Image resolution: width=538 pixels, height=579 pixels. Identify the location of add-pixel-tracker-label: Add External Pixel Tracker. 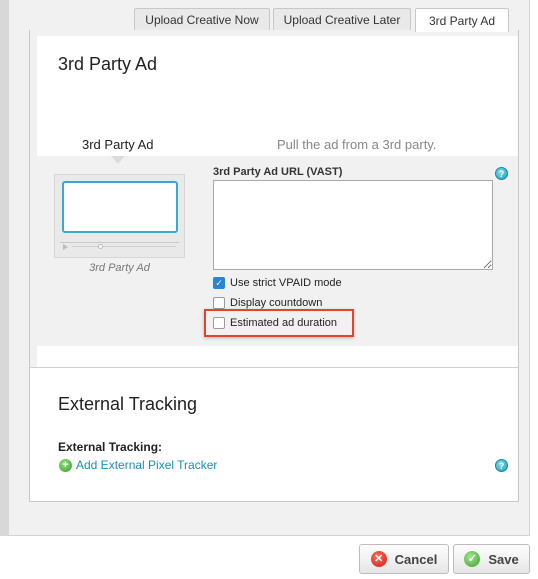
(147, 465).